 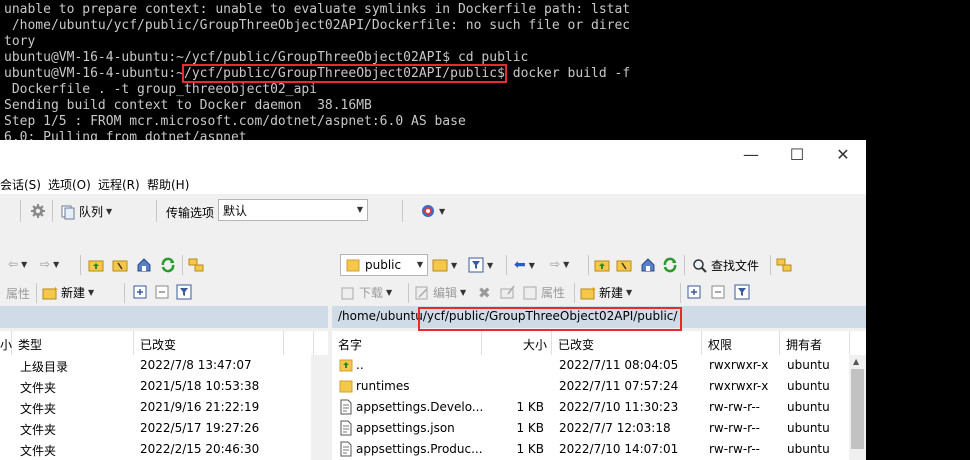 I want to click on queue-icon, so click(x=68, y=212).